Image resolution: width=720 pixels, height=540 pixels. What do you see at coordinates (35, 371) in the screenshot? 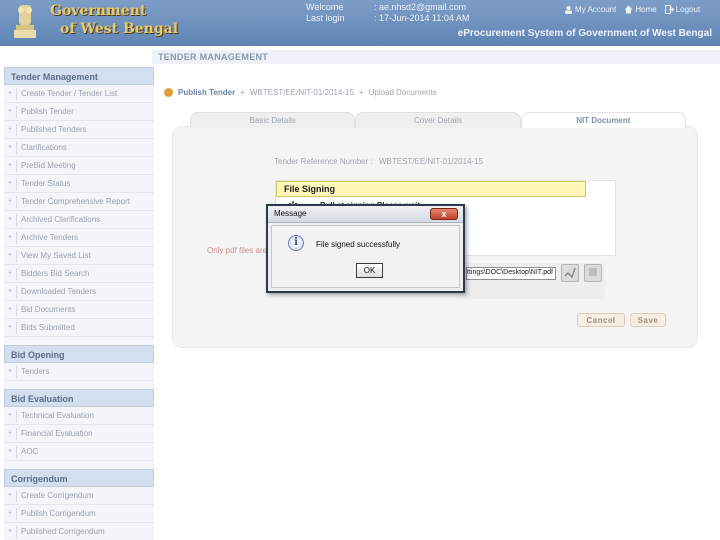
I see `sidebar-item-label: Tenders` at bounding box center [35, 371].